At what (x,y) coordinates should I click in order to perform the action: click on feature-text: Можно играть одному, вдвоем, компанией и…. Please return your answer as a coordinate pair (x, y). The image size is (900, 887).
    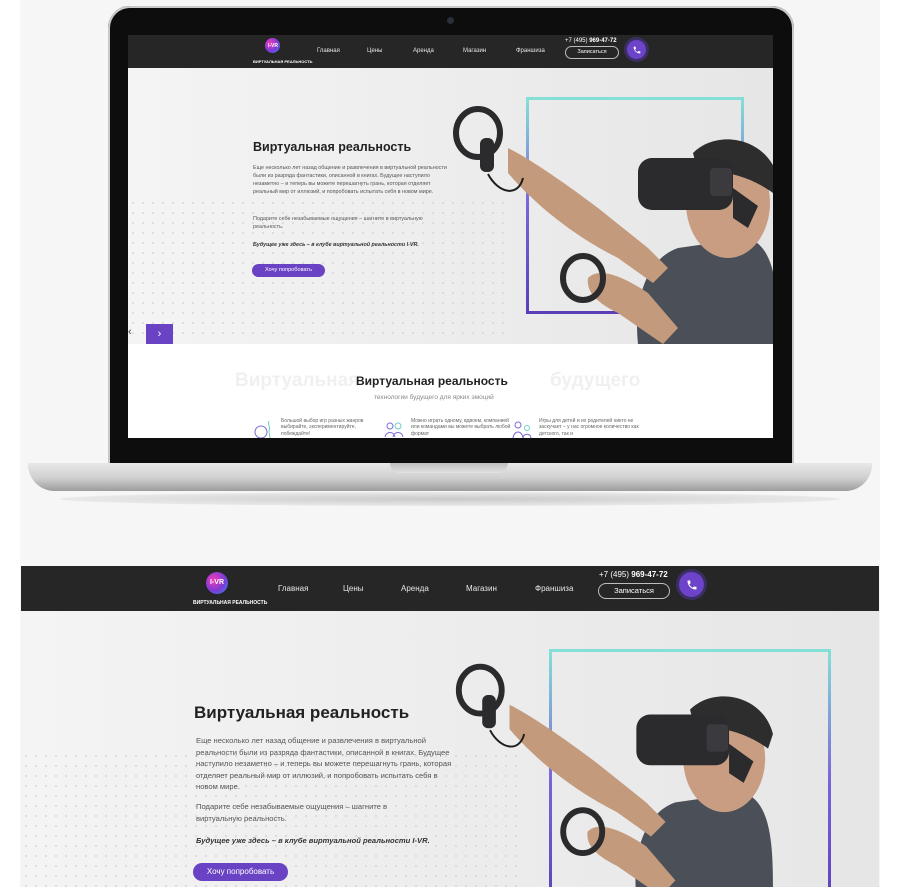
    Looking at the image, I should click on (461, 427).